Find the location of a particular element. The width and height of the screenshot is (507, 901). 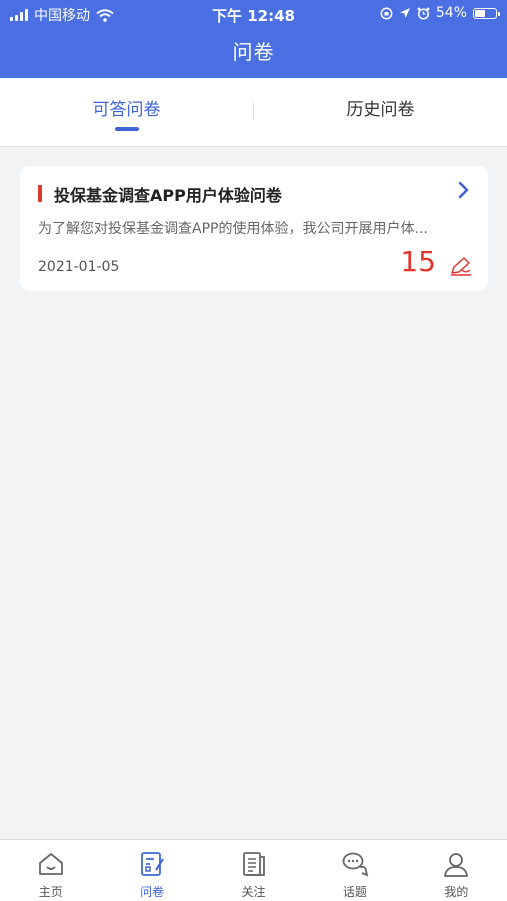

battery-percent: 54% is located at coordinates (451, 13).